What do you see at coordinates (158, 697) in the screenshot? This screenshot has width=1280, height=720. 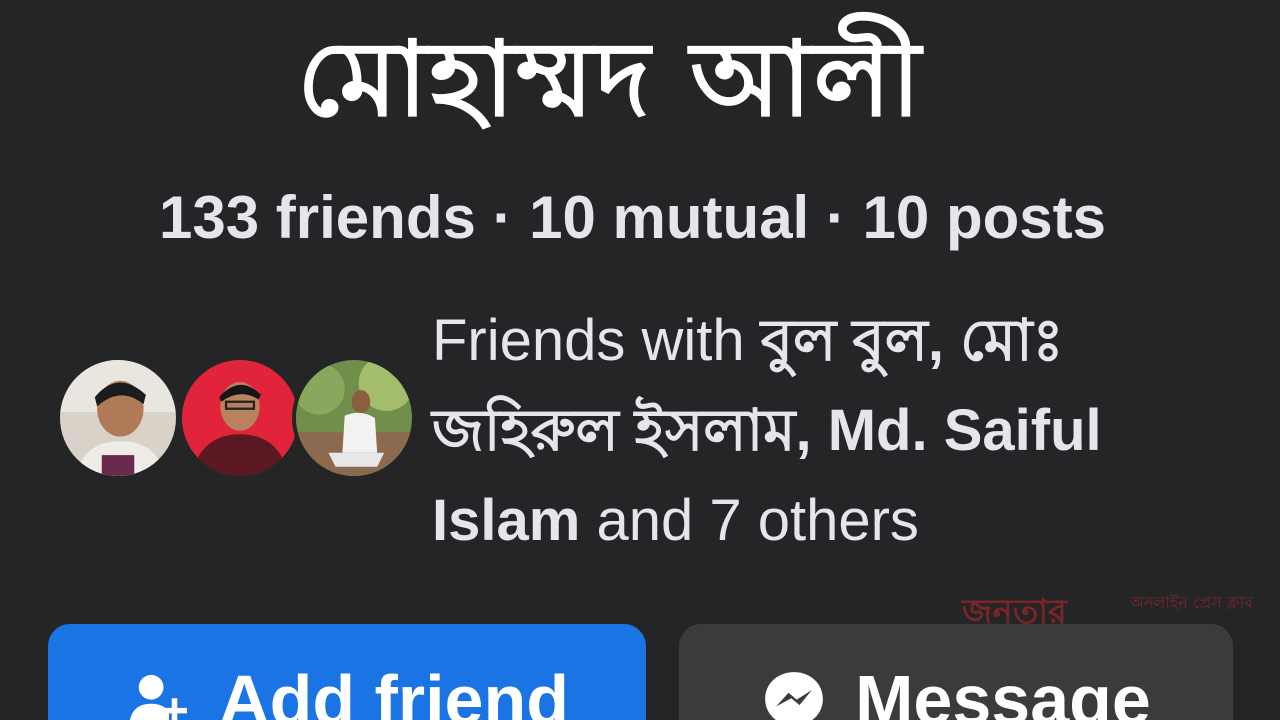 I see `add-friend-icon` at bounding box center [158, 697].